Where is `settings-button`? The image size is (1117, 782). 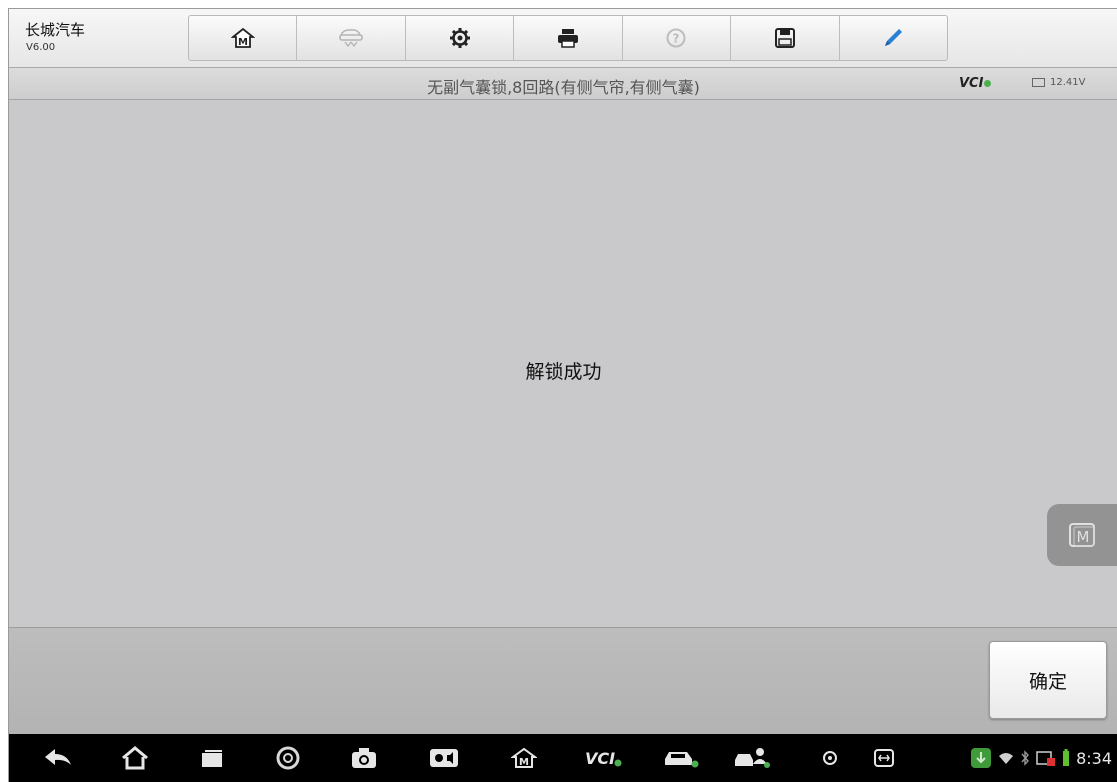 settings-button is located at coordinates (460, 38).